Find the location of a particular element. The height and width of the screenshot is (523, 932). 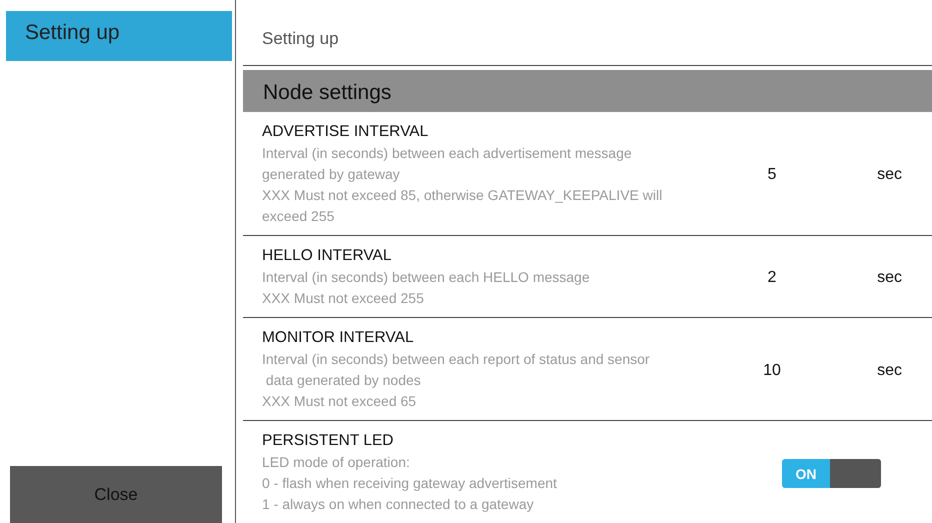

setting-description: LED mode of operation: is located at coordinates (336, 462).